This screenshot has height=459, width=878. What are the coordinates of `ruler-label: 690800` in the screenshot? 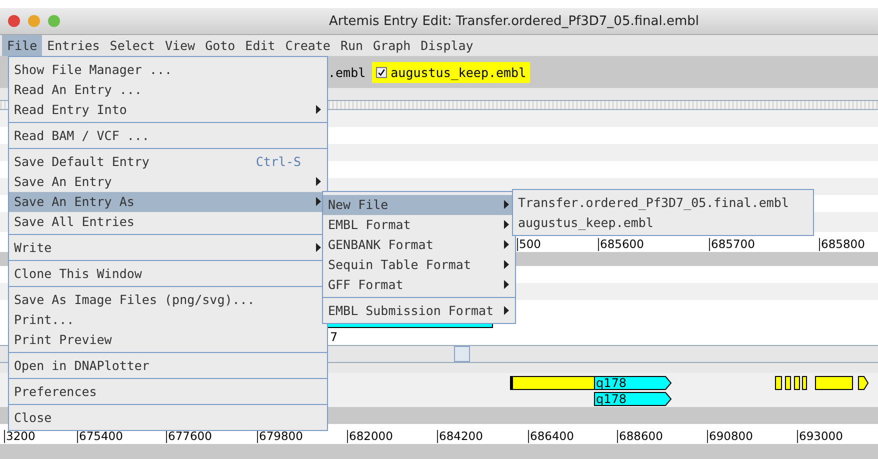 It's located at (730, 436).